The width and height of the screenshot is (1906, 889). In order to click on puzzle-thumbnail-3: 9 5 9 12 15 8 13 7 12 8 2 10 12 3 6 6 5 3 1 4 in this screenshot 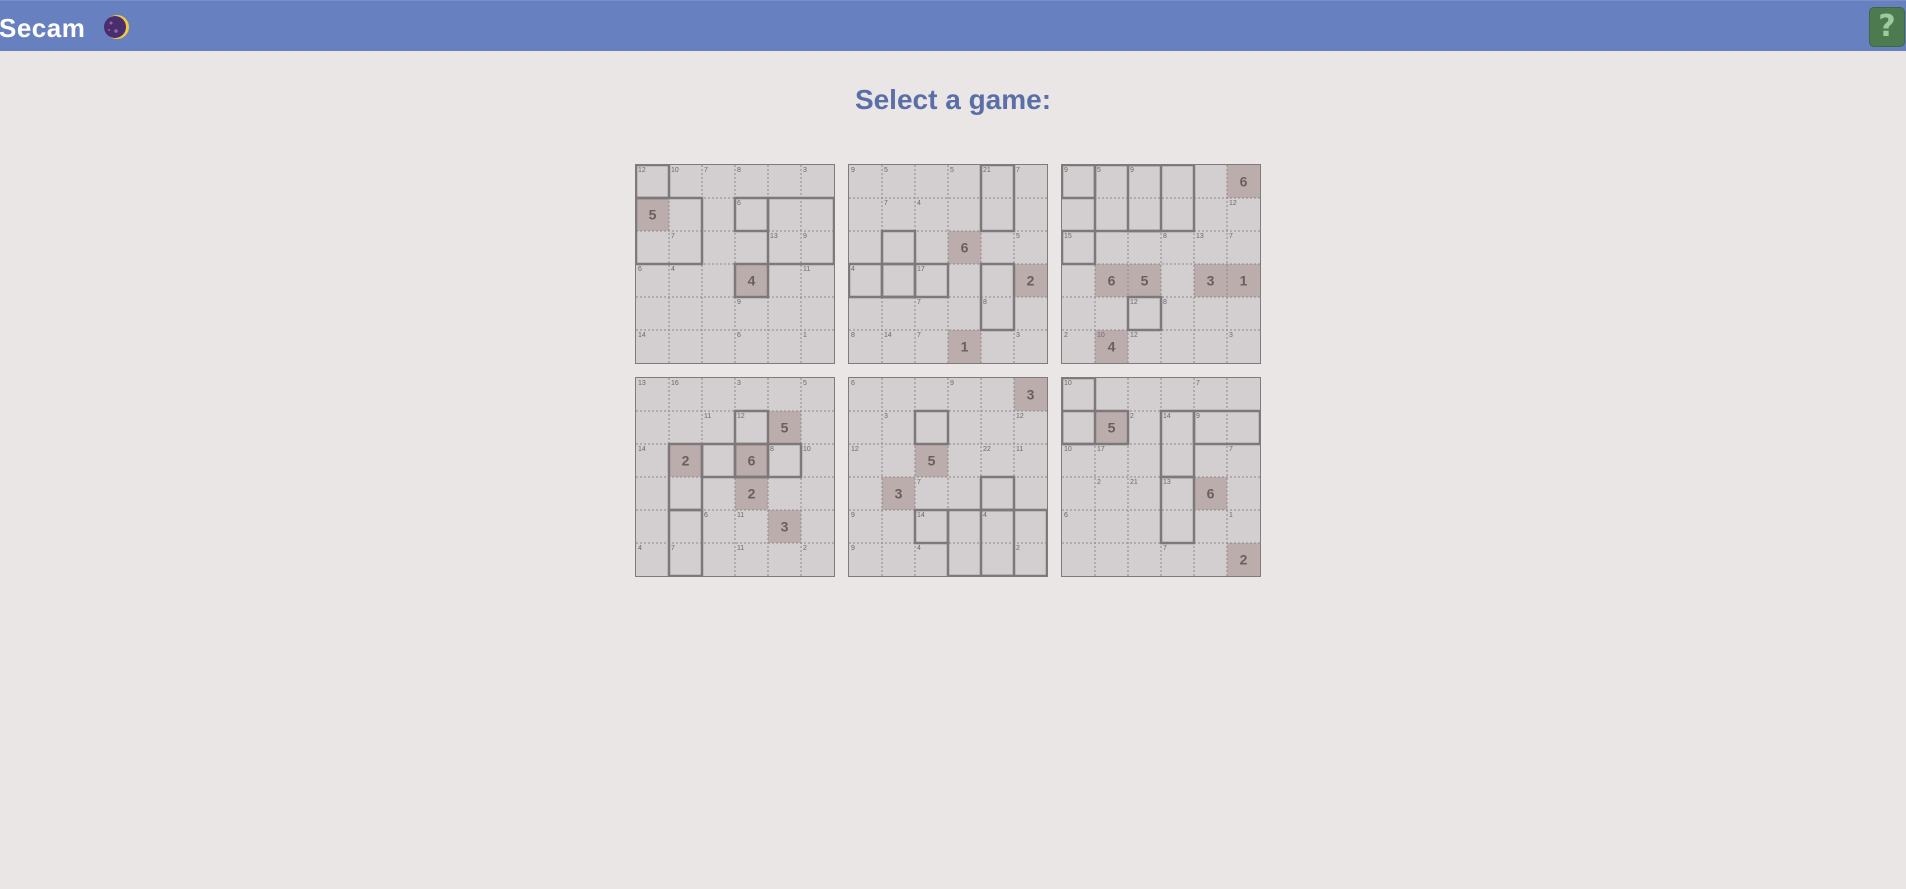, I will do `click(1161, 264)`.